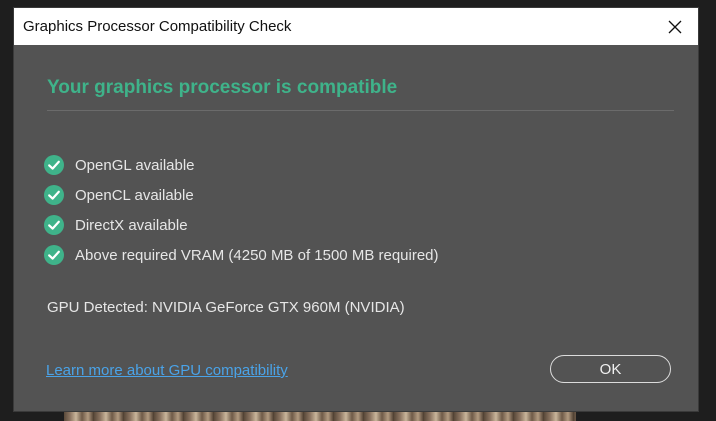 The width and height of the screenshot is (716, 421). What do you see at coordinates (135, 165) in the screenshot?
I see `check-label: OpenGL available` at bounding box center [135, 165].